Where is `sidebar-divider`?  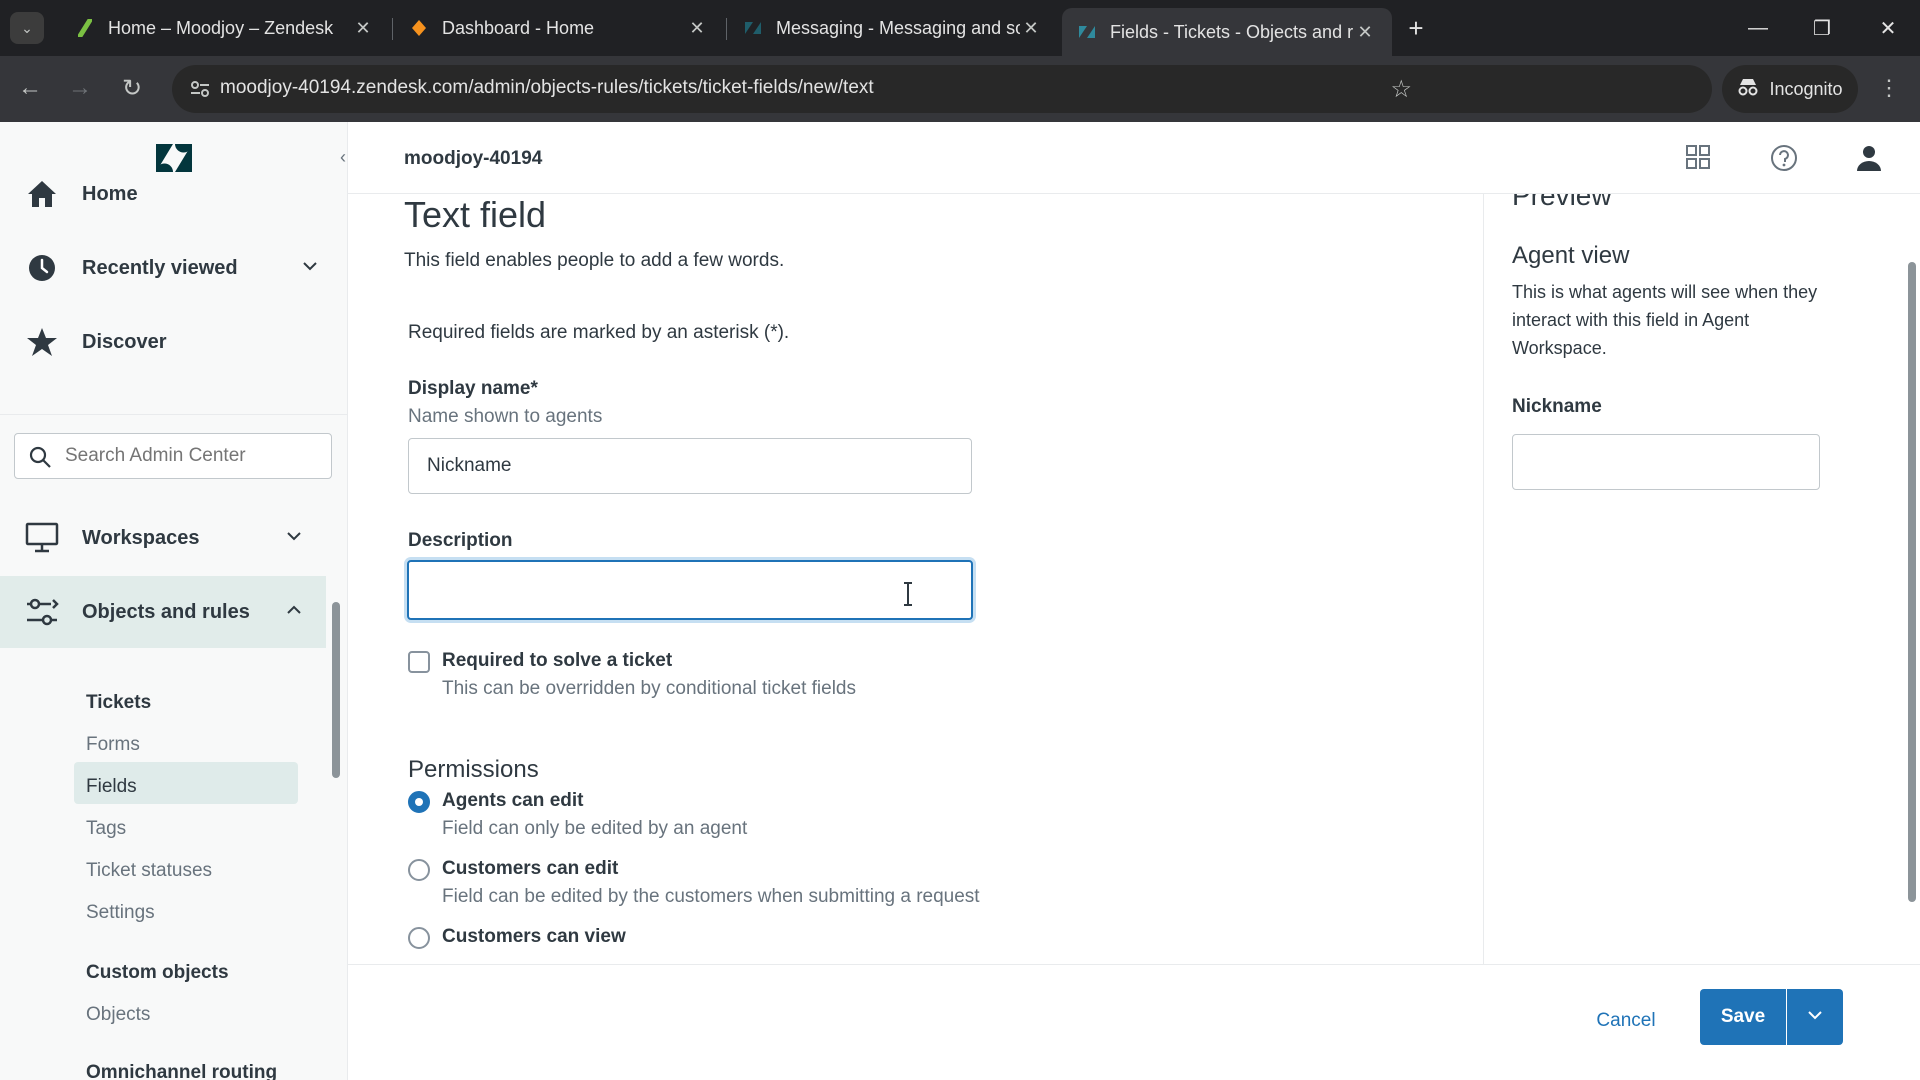 sidebar-divider is located at coordinates (173, 414).